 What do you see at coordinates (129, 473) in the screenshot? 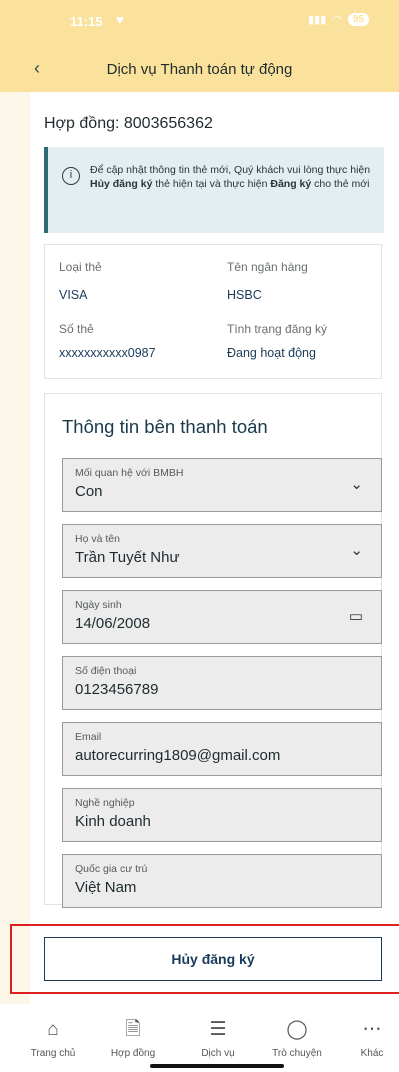
I see `field-label: Mối quan hệ với BMBH` at bounding box center [129, 473].